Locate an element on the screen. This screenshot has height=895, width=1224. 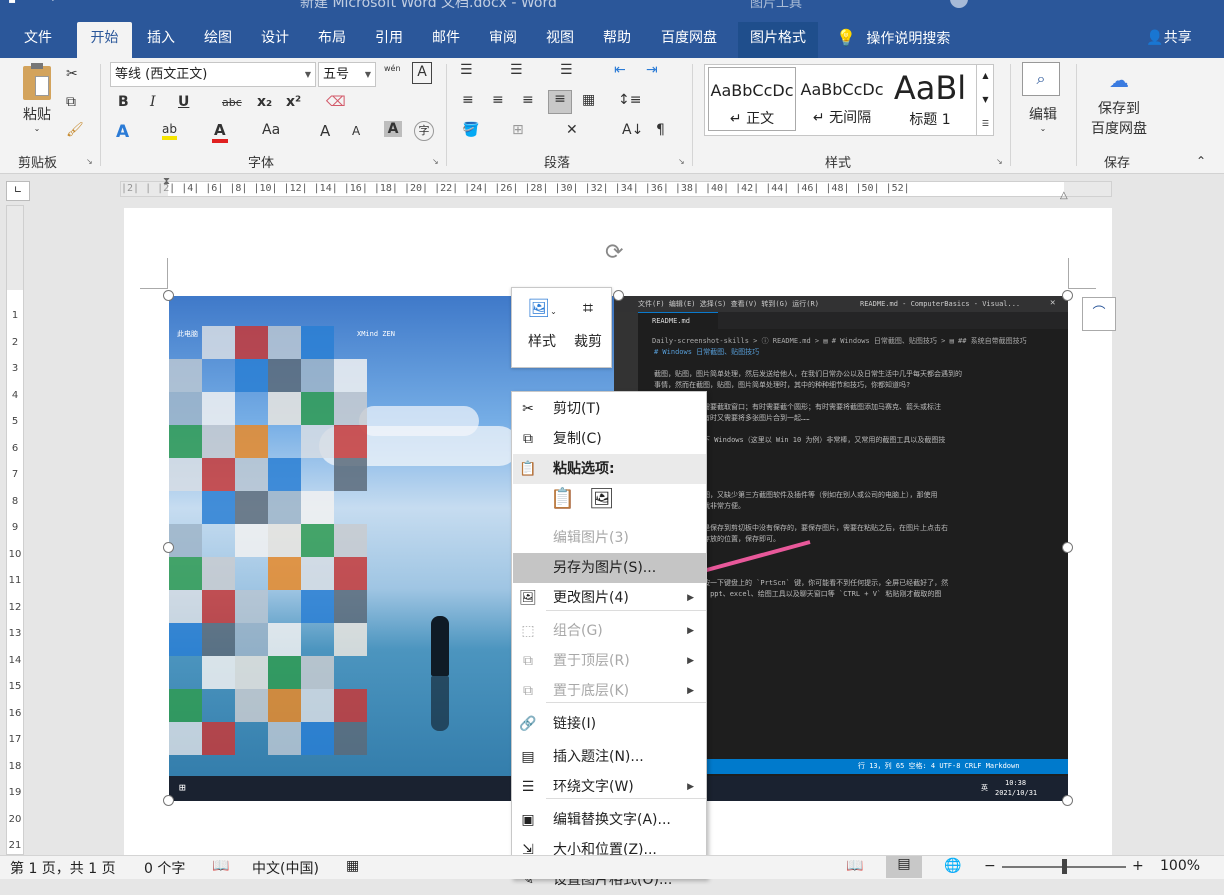
font-name-dropdown: 等线 (西文正文) ▼ is located at coordinates (213, 74).